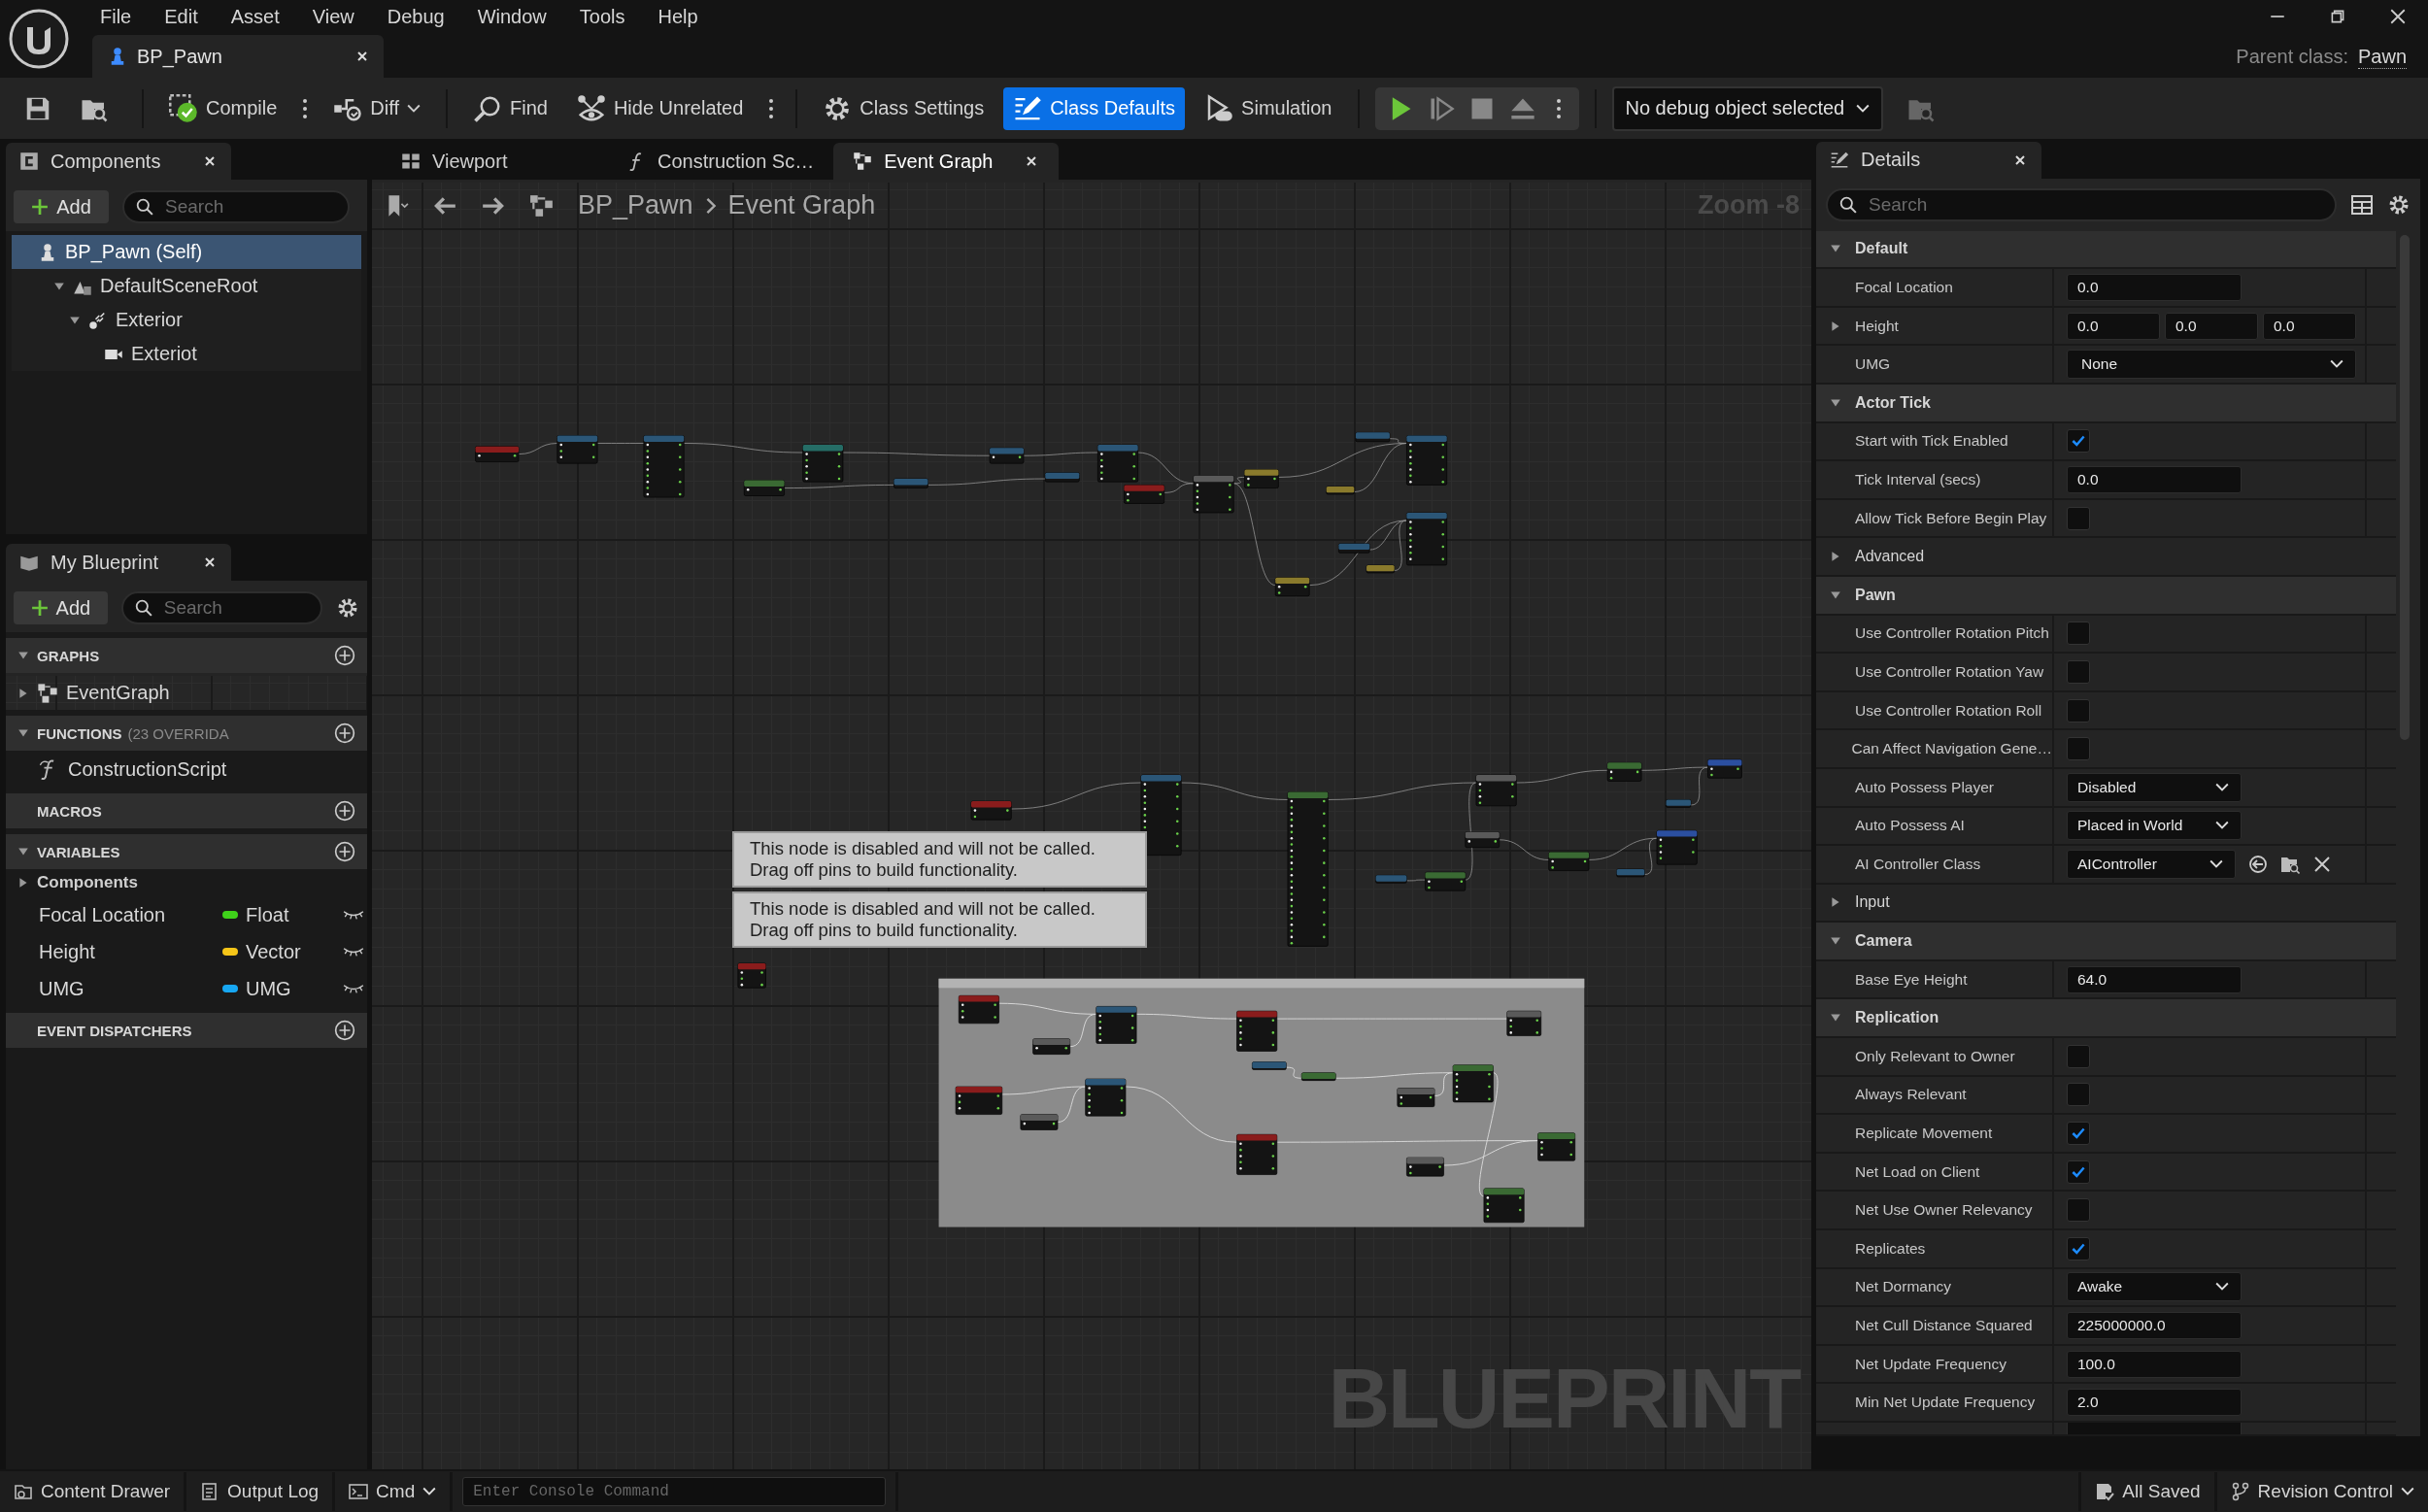 This screenshot has width=2428, height=1512. I want to click on debug-object-dropdown: No debug object selected, so click(1747, 108).